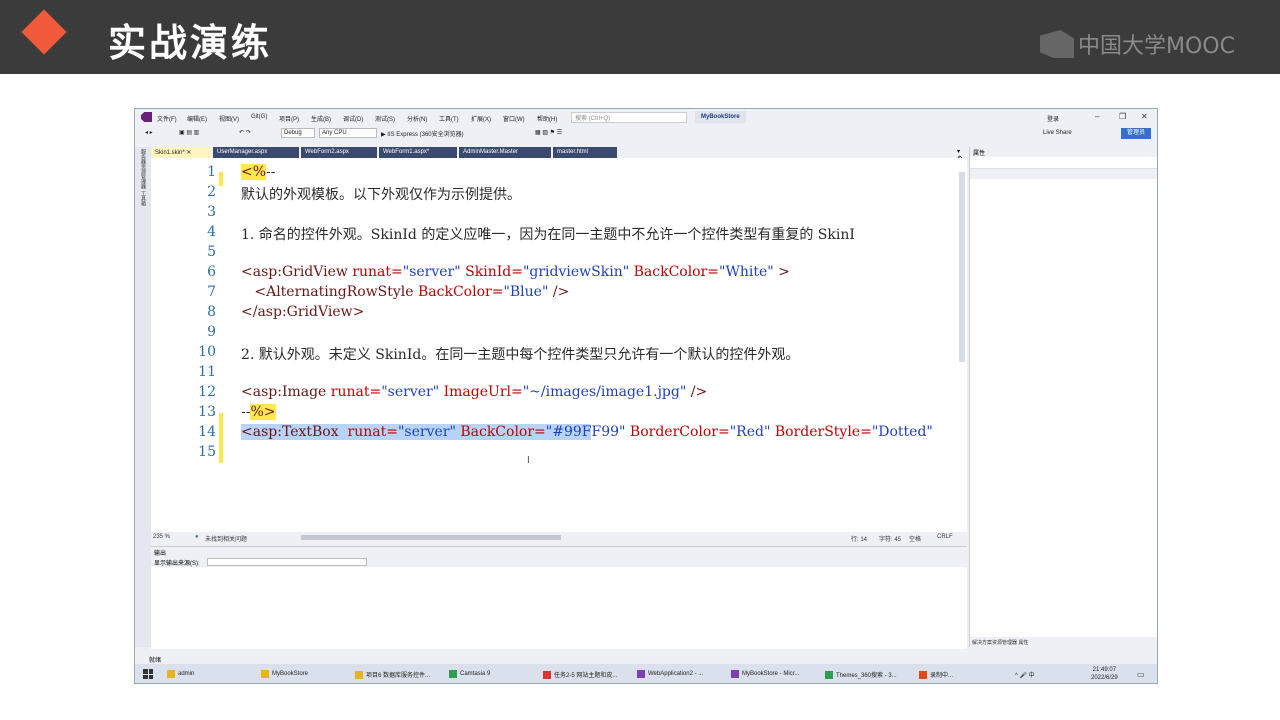  What do you see at coordinates (422, 133) in the screenshot?
I see `run-button: ▶ IIS Express (360安全浏览器)` at bounding box center [422, 133].